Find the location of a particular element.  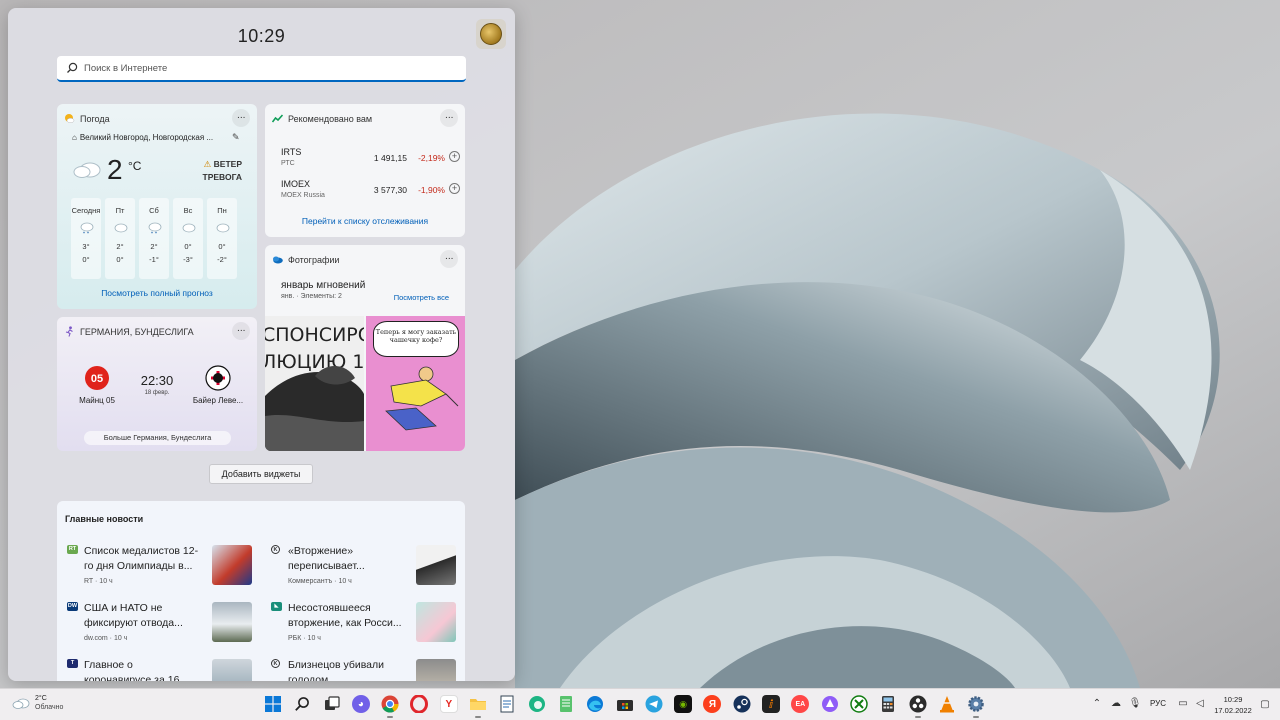

temperature-unit: °C is located at coordinates (134, 166).